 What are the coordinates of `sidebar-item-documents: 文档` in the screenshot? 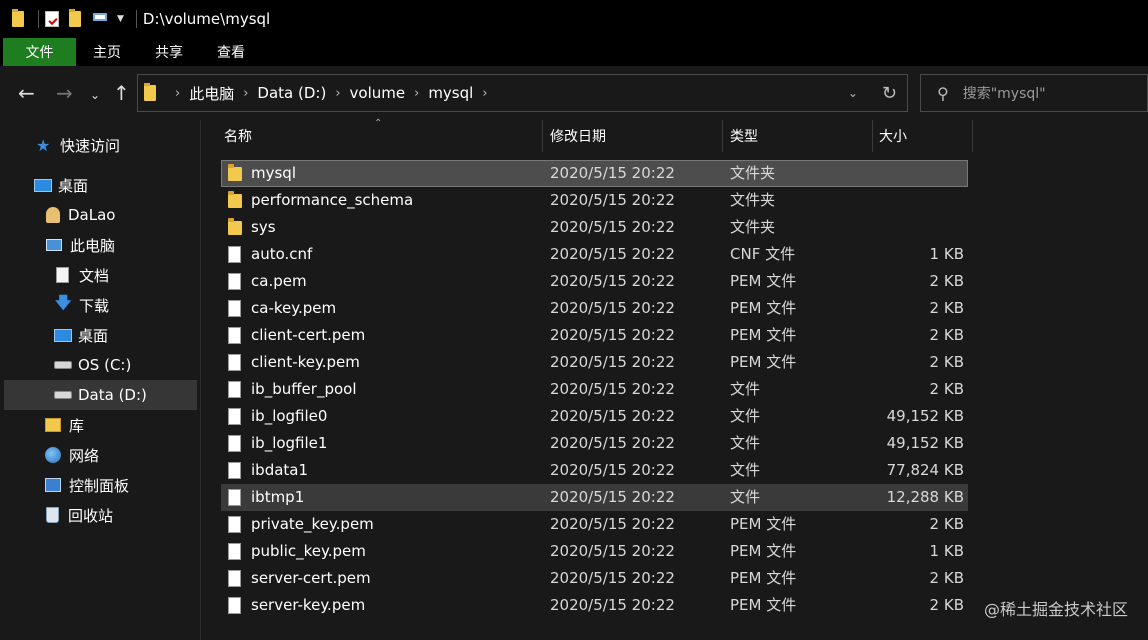 It's located at (82, 275).